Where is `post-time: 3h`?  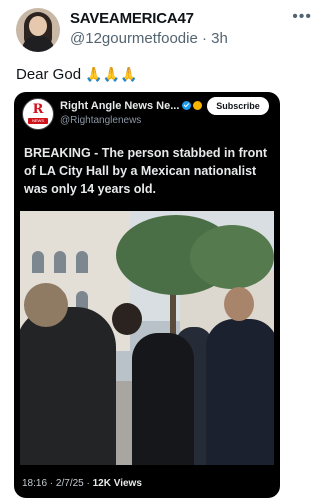
post-time: 3h is located at coordinates (219, 38).